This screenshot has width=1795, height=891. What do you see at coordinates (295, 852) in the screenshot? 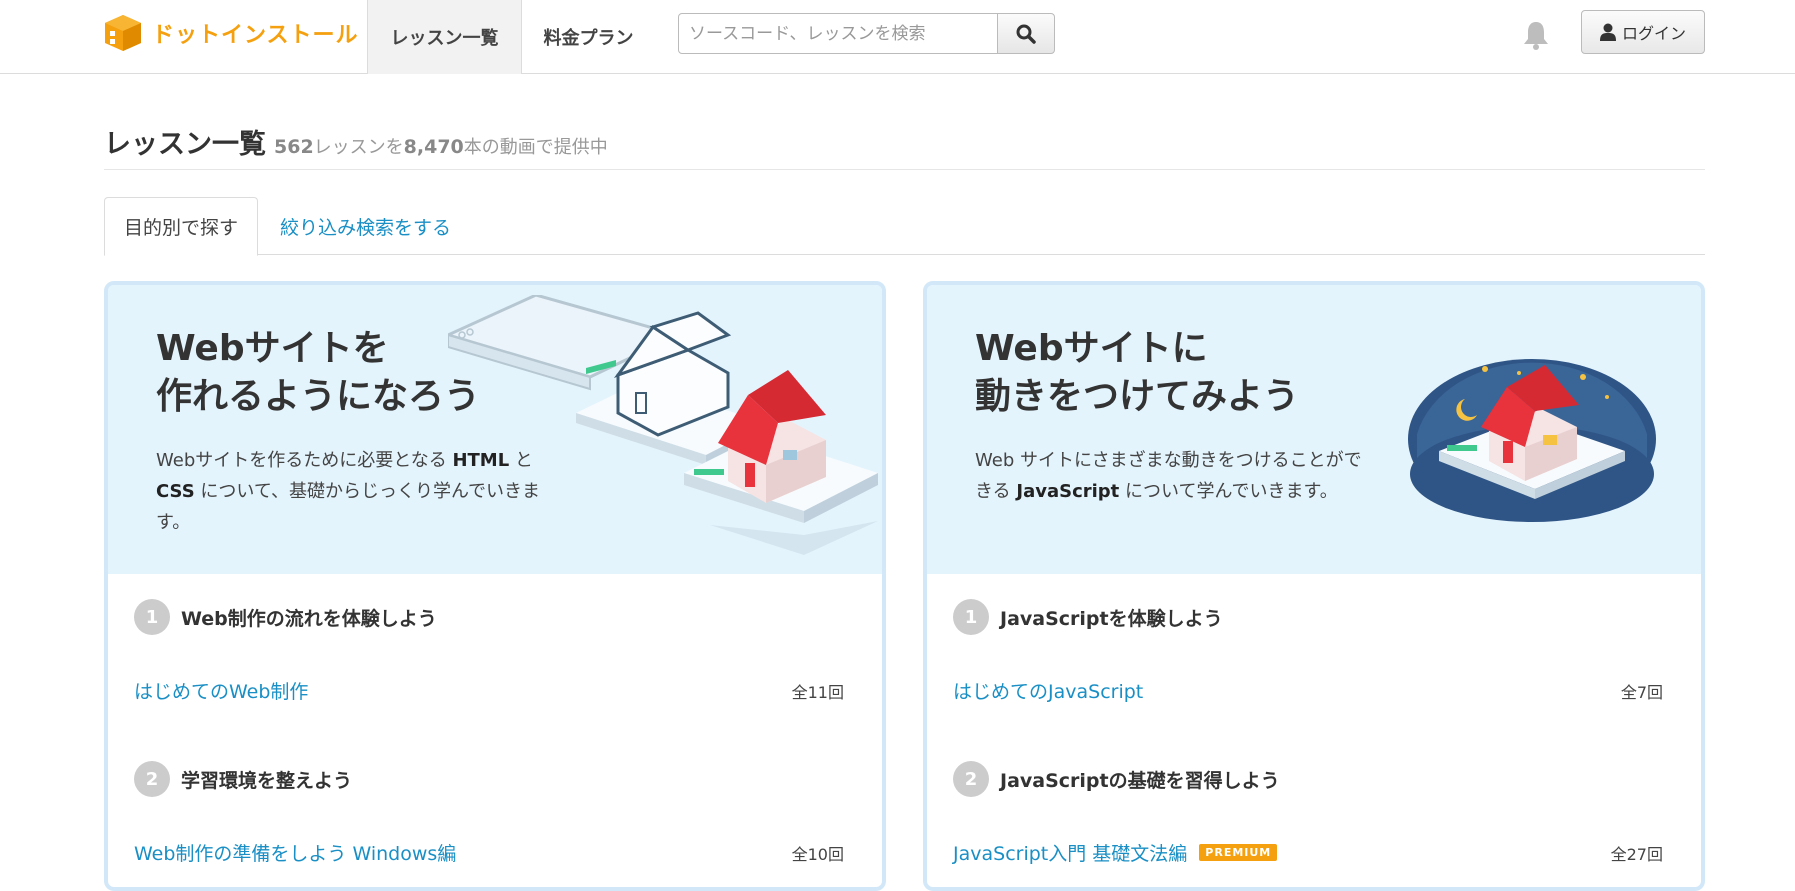
I see `lesson-link: Web制作の準備をしよう Windows編` at bounding box center [295, 852].